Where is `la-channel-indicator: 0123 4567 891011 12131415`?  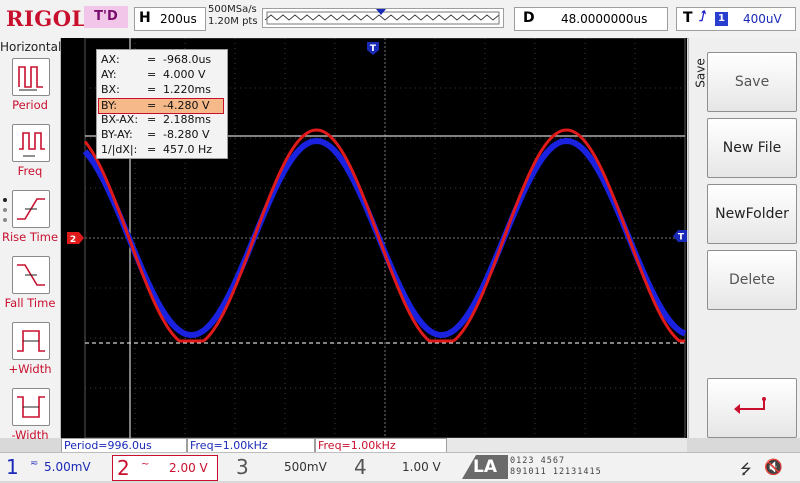
la-channel-indicator: 0123 4567 891011 12131415 is located at coordinates (556, 467).